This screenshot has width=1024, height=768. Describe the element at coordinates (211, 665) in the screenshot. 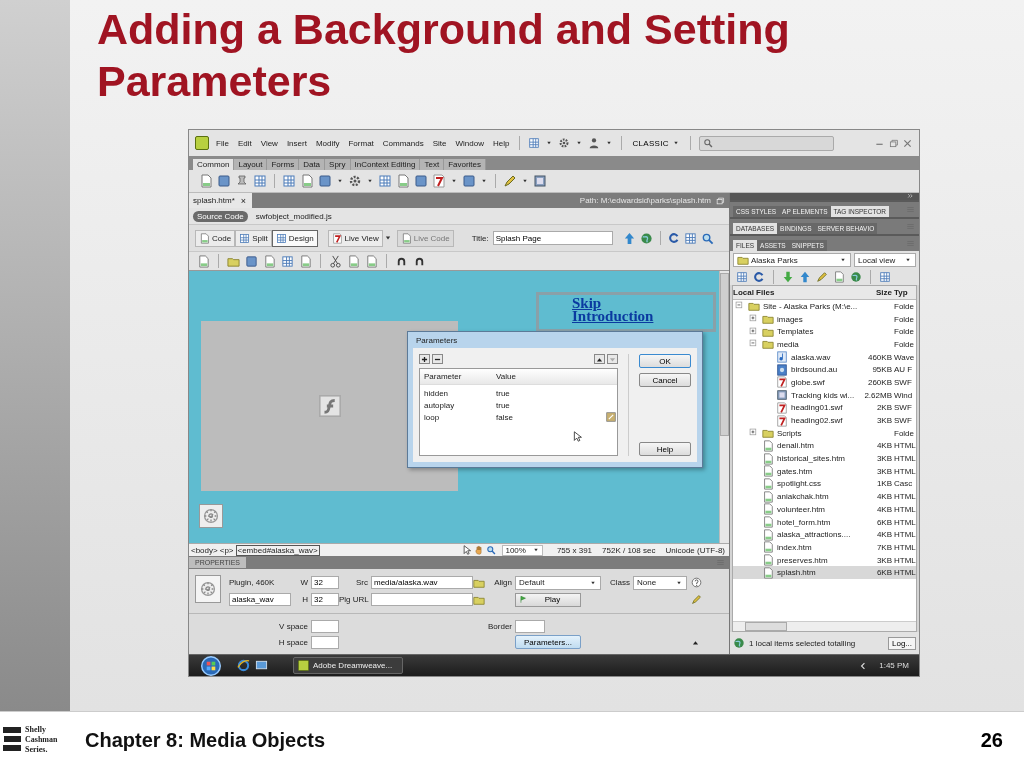

I see `start-button` at that location.